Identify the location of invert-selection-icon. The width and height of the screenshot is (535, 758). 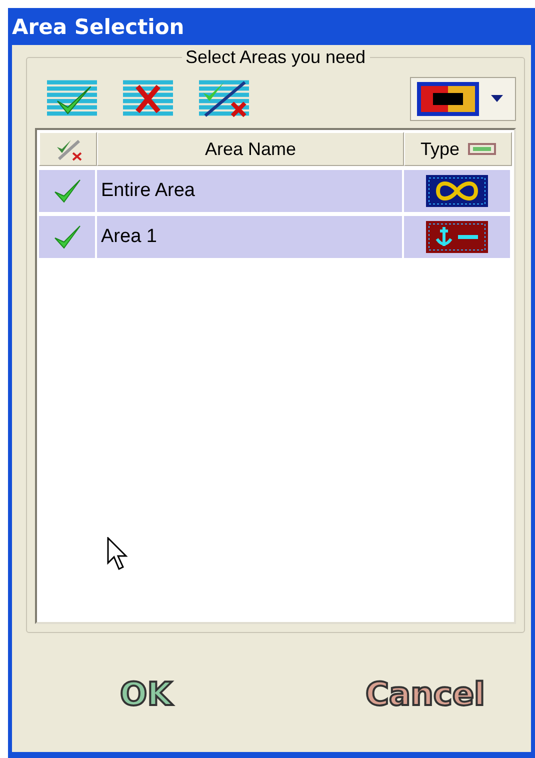
(224, 99).